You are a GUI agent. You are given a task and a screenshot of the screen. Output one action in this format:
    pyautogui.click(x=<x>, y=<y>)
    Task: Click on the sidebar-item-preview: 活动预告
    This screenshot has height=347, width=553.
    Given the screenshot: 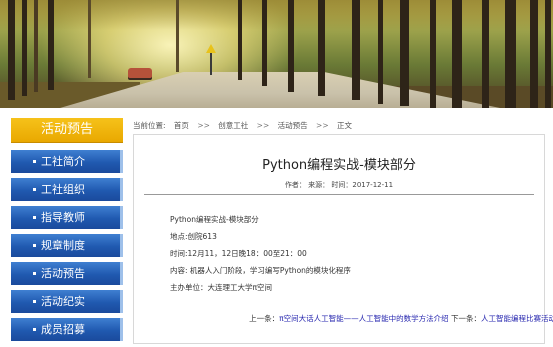 What is the action you would take?
    pyautogui.click(x=67, y=273)
    